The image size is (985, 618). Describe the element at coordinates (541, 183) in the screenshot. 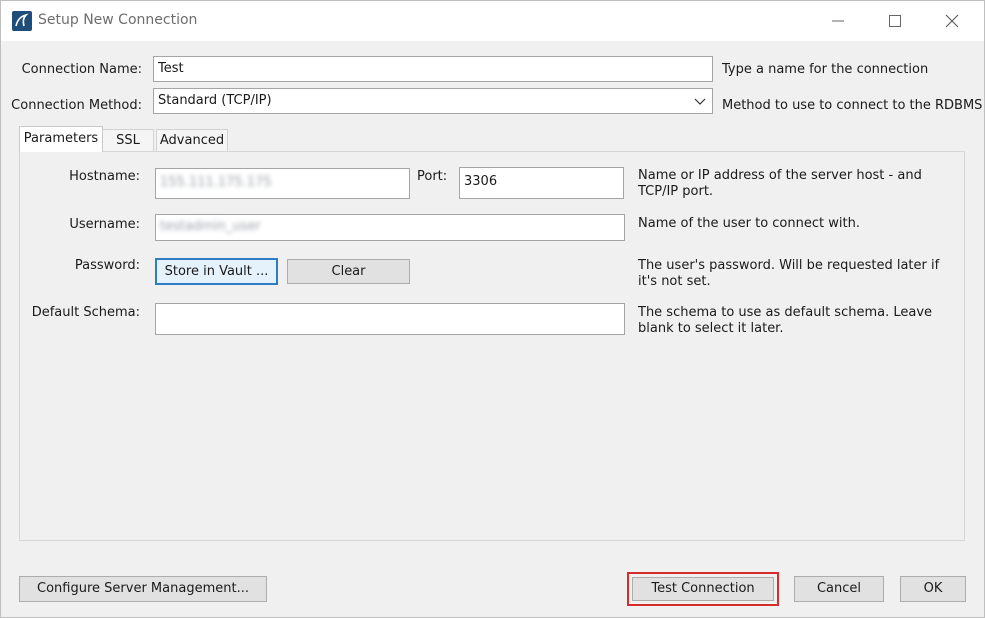

I see `port-input: 3306` at that location.